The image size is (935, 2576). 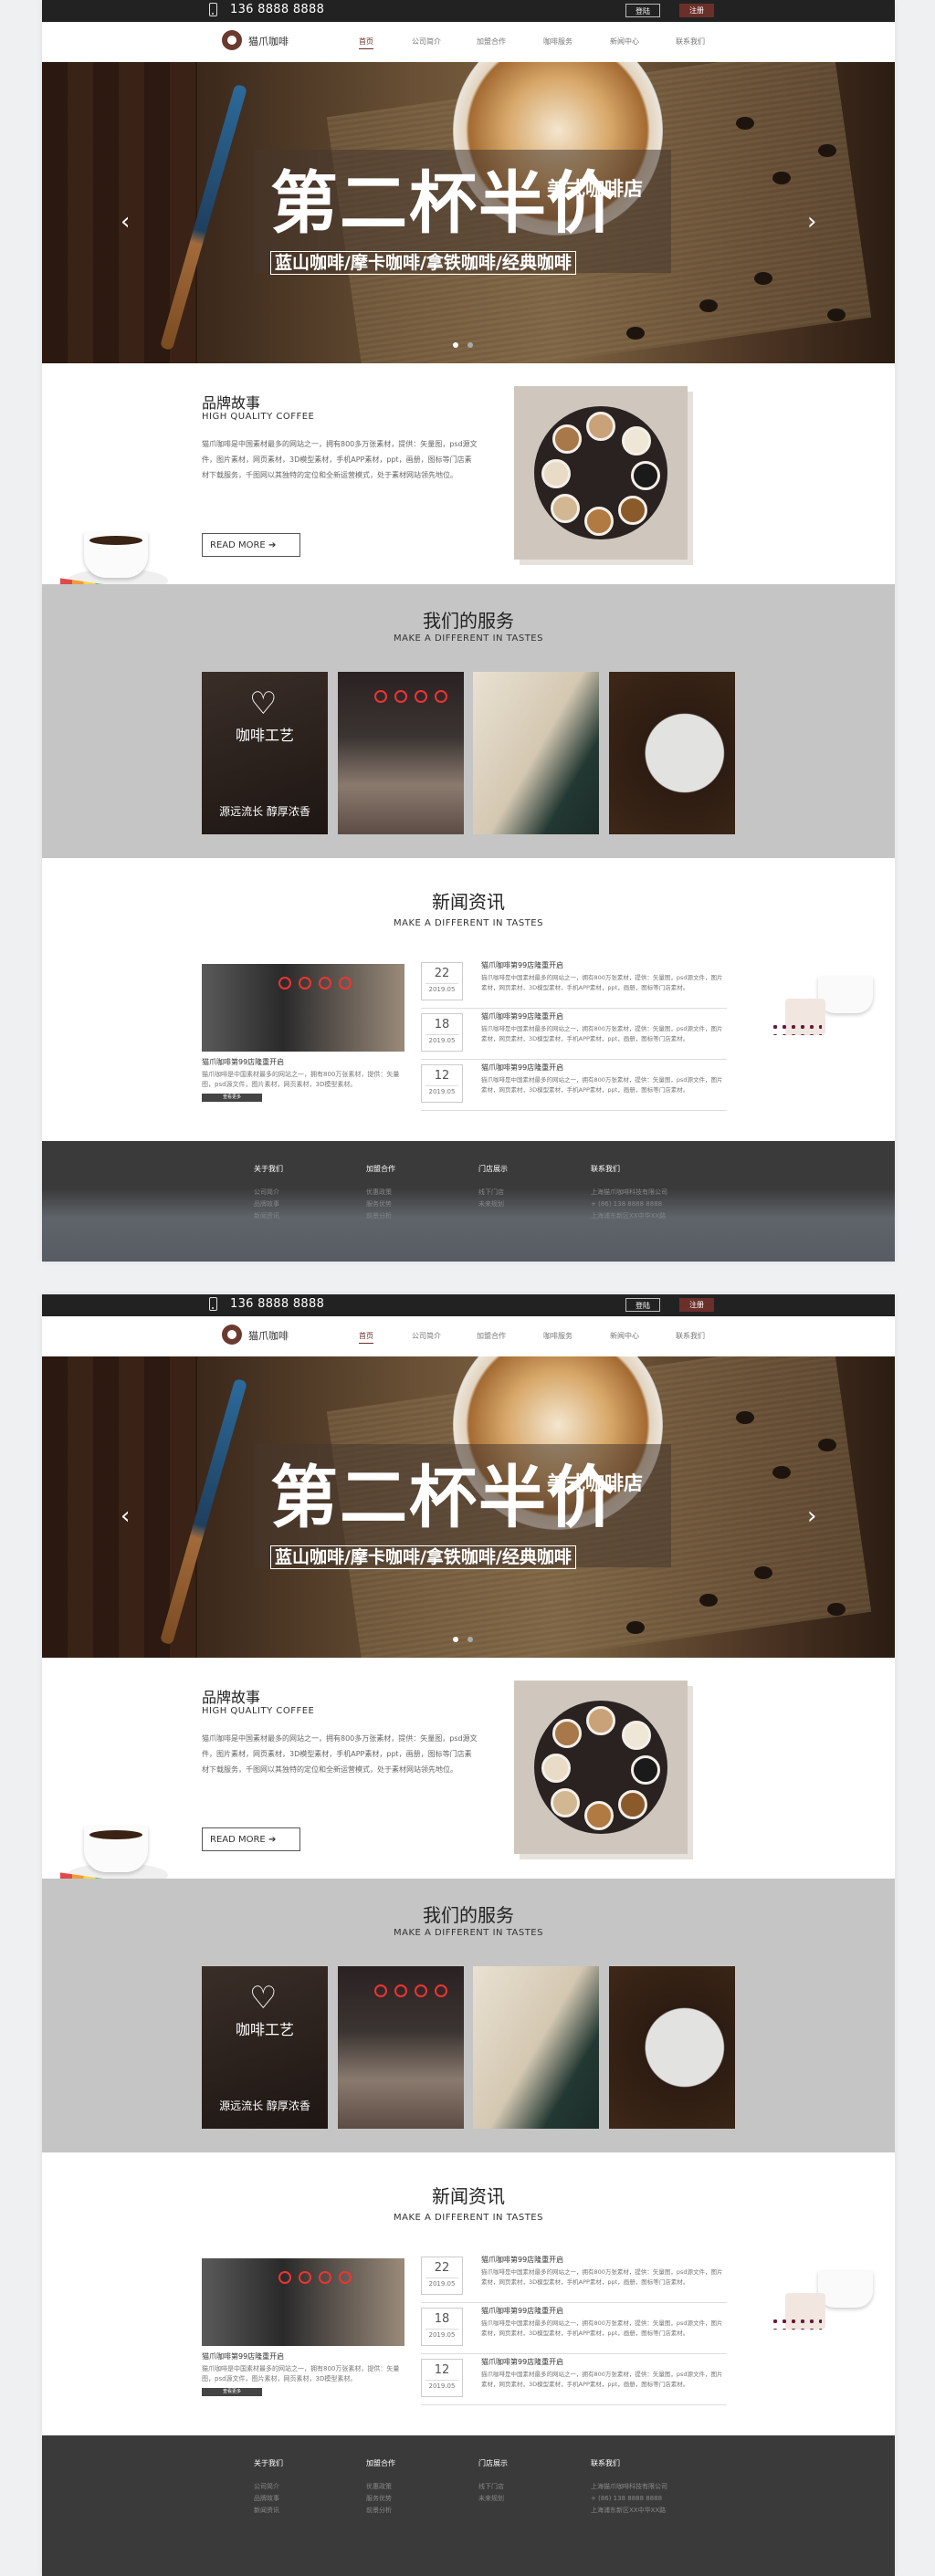 What do you see at coordinates (264, 2106) in the screenshot?
I see `service-card-desc: 源远流长 醇厚浓香` at bounding box center [264, 2106].